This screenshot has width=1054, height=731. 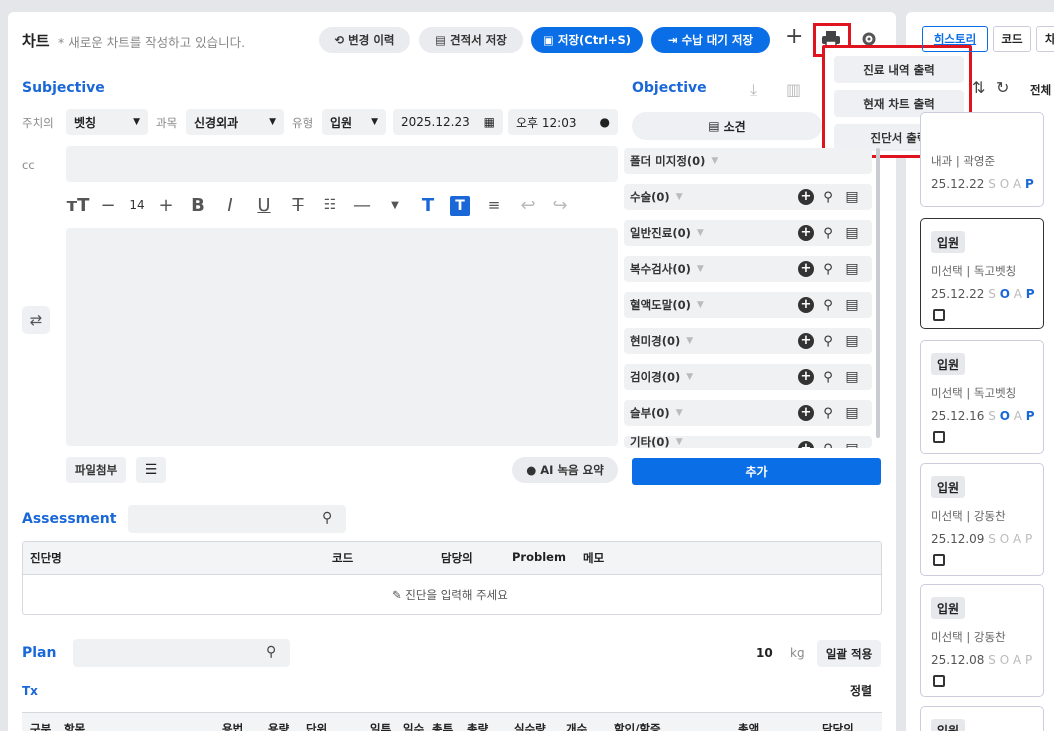 I want to click on history-card: 입원 미선택 | 독고벳칭 25.12.22 S O A P, so click(x=982, y=273).